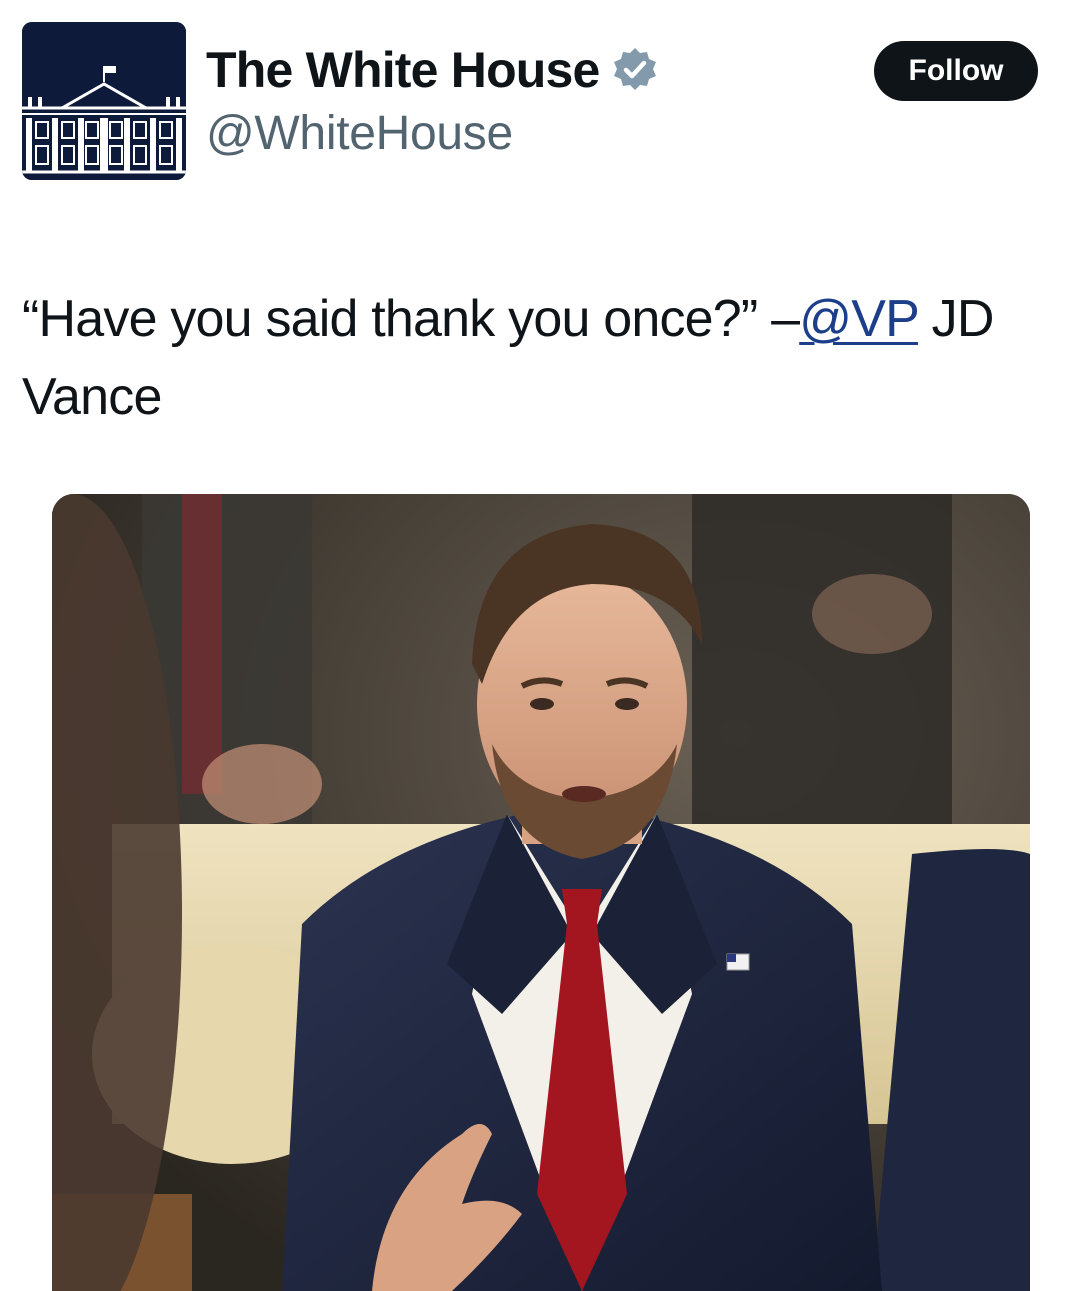 This screenshot has height=1291, width=1080. What do you see at coordinates (635, 70) in the screenshot?
I see `verified-badge-icon` at bounding box center [635, 70].